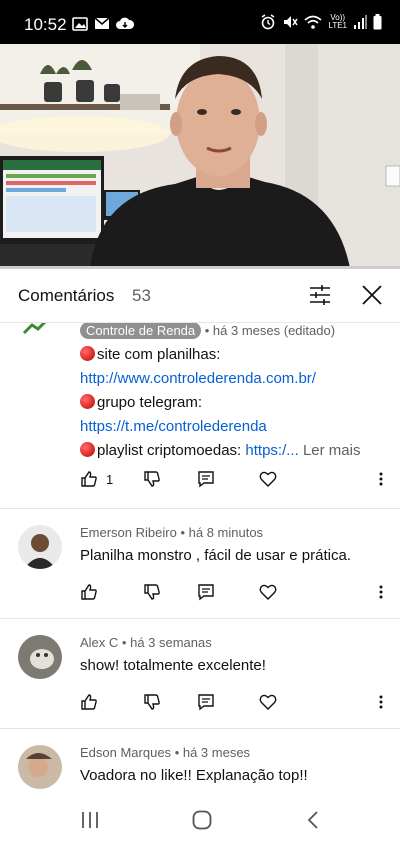 The width and height of the screenshot is (400, 846). What do you see at coordinates (212, 752) in the screenshot?
I see `comment-time: • há 3 meses` at bounding box center [212, 752].